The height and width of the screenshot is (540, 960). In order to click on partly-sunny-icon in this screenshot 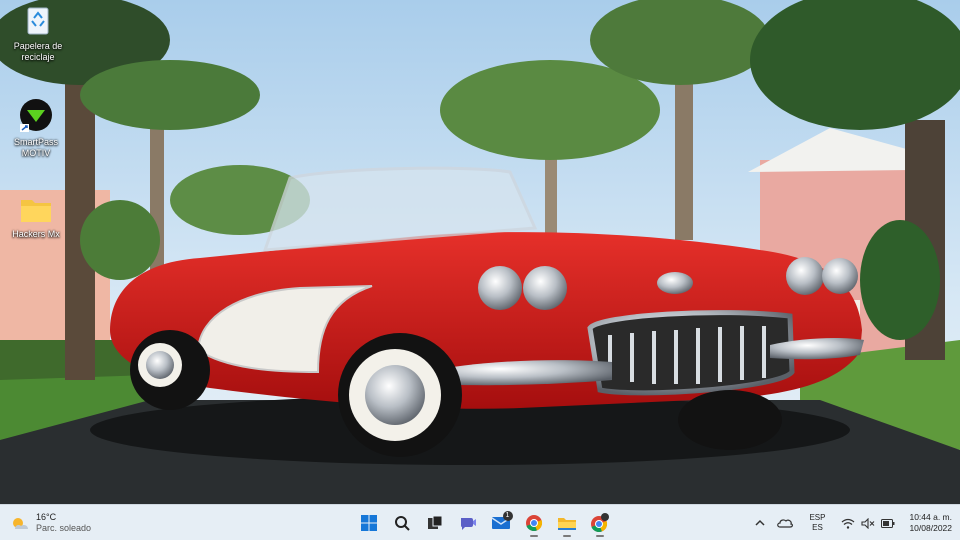, I will do `click(20, 523)`.